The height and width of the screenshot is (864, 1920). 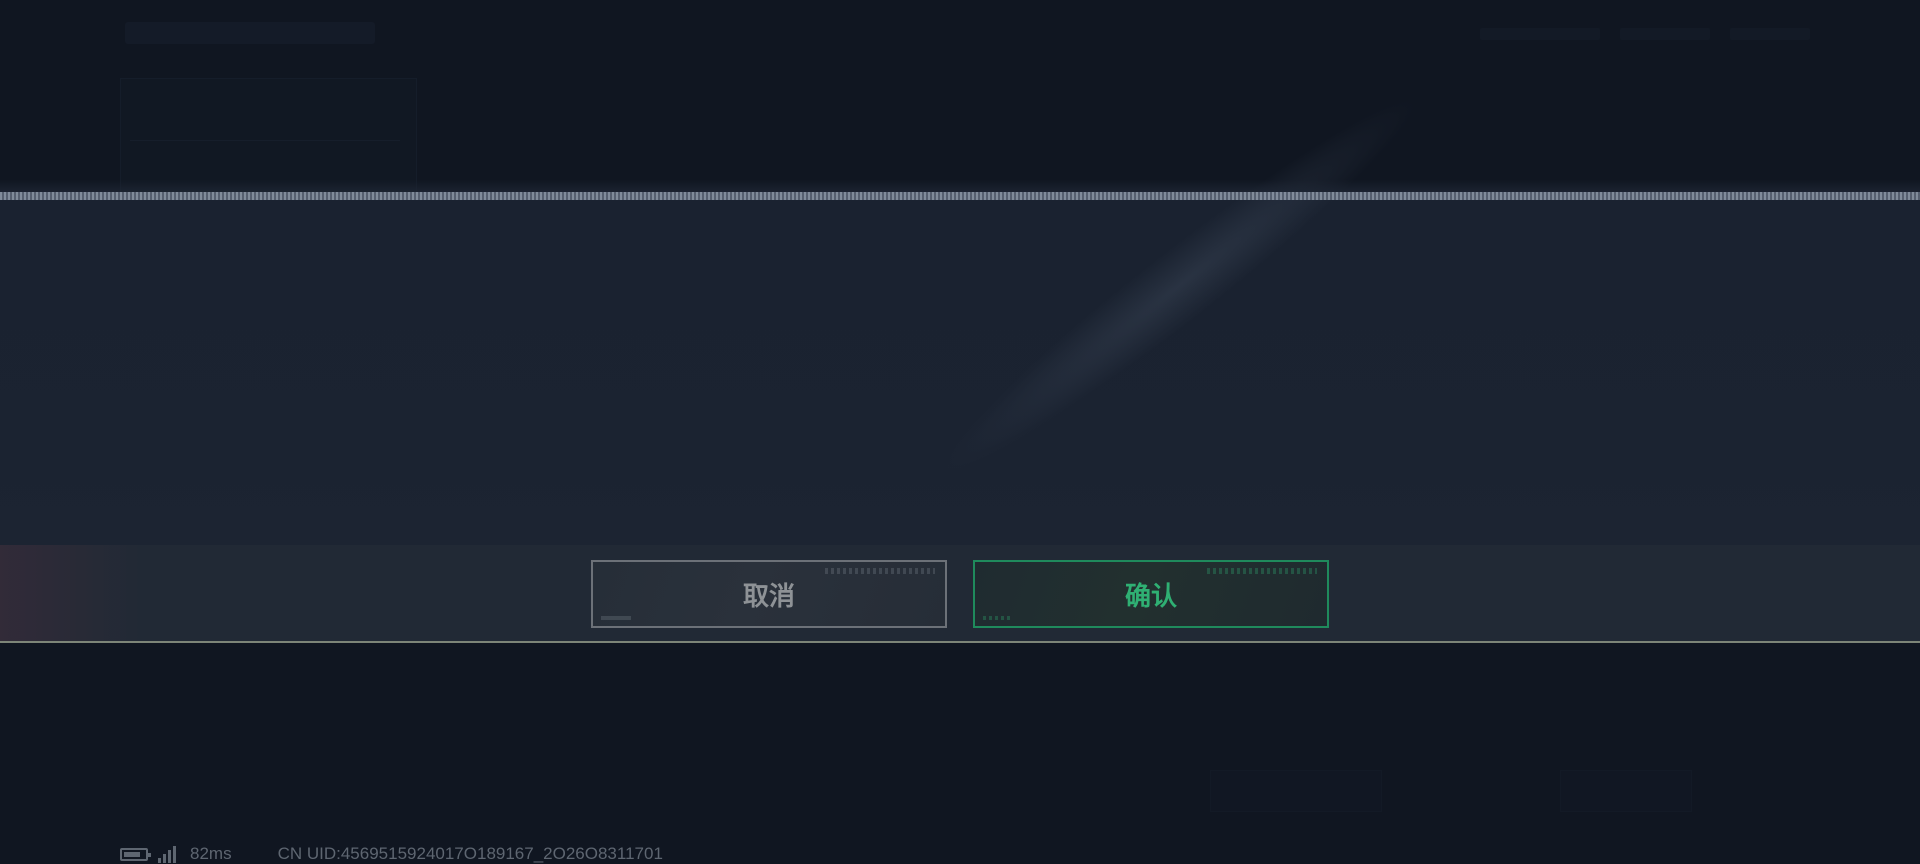 I want to click on background-title, so click(x=250, y=33).